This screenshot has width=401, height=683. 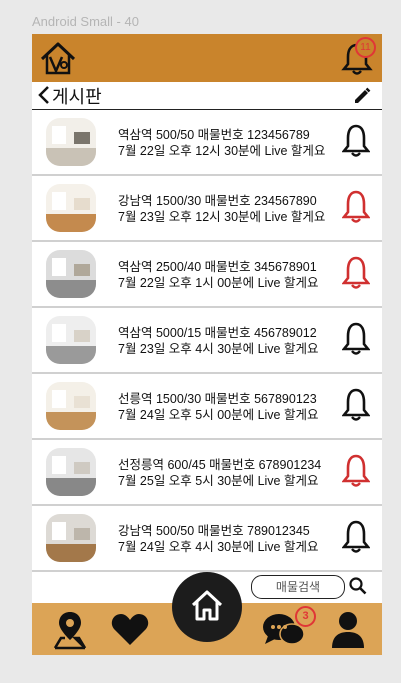 What do you see at coordinates (217, 267) in the screenshot?
I see `listing-title: 역삼역 2500/40 매물번호 345678901` at bounding box center [217, 267].